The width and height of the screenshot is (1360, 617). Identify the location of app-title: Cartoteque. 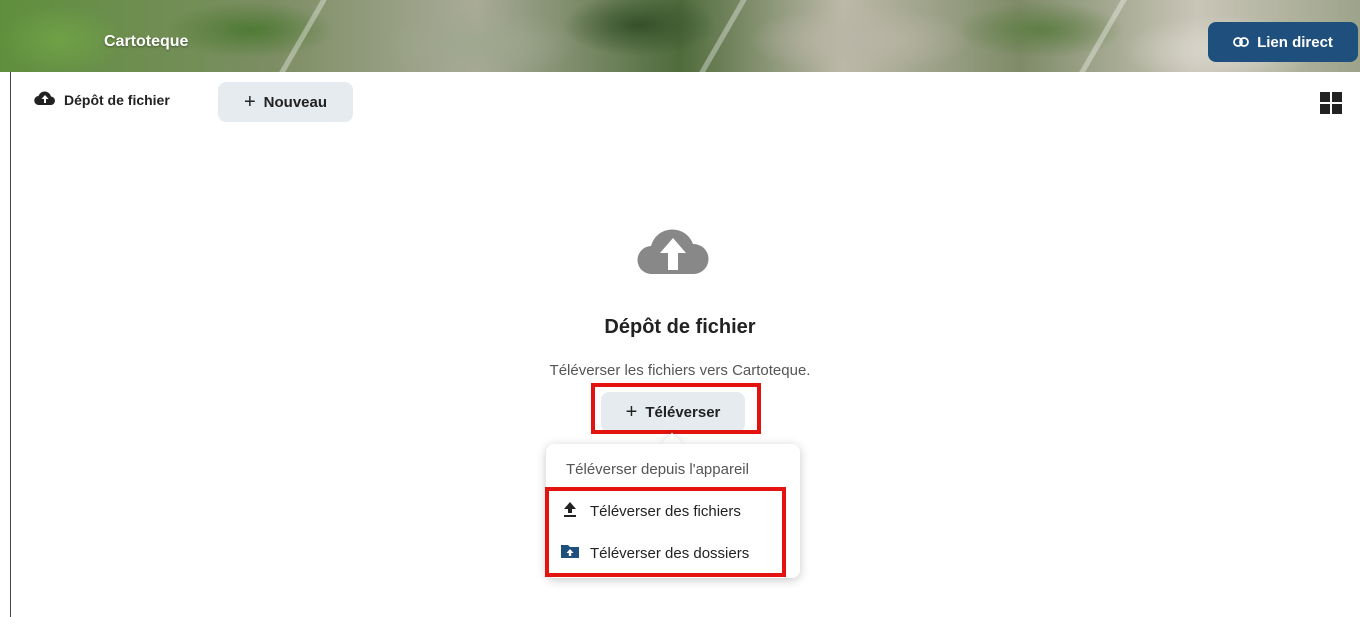
(146, 41).